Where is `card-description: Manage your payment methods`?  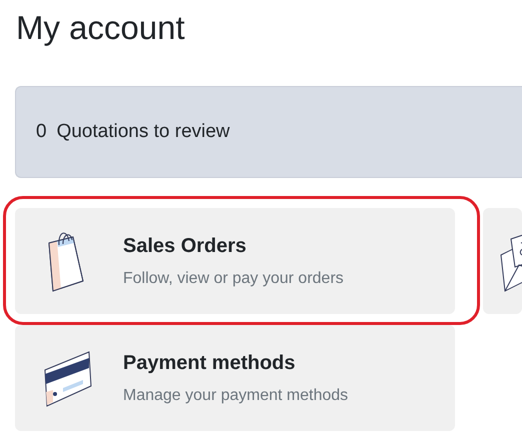 card-description: Manage your payment methods is located at coordinates (235, 395).